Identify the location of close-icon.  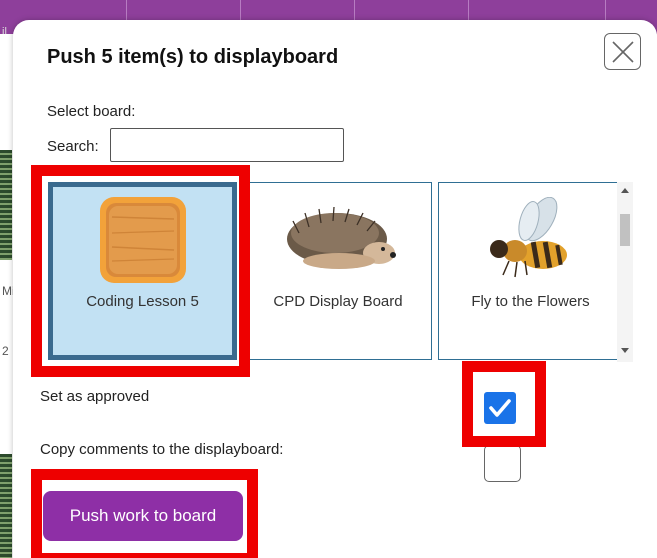
(623, 52).